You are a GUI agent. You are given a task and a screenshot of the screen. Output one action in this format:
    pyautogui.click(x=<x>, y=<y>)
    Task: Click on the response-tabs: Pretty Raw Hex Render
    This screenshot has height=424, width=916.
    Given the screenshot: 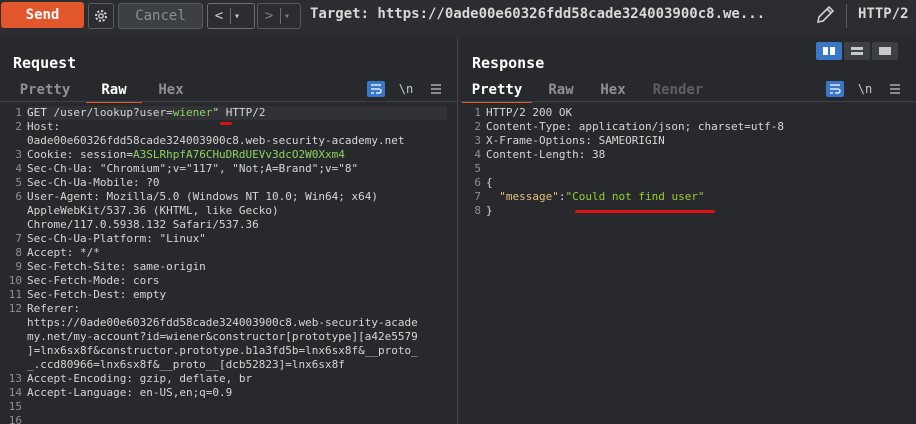 What is the action you would take?
    pyautogui.click(x=591, y=92)
    